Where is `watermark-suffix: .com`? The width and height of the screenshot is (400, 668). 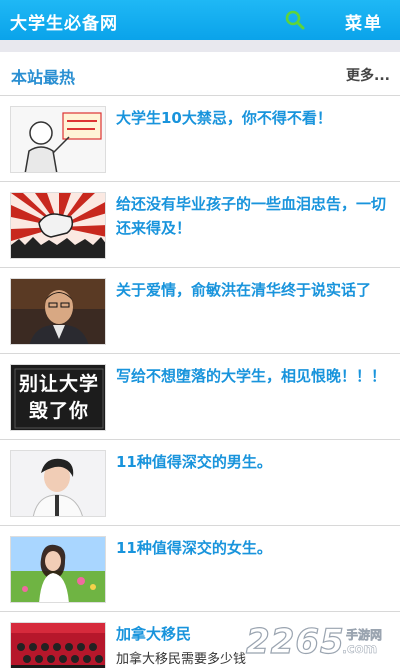
watermark-suffix: .com is located at coordinates (360, 650).